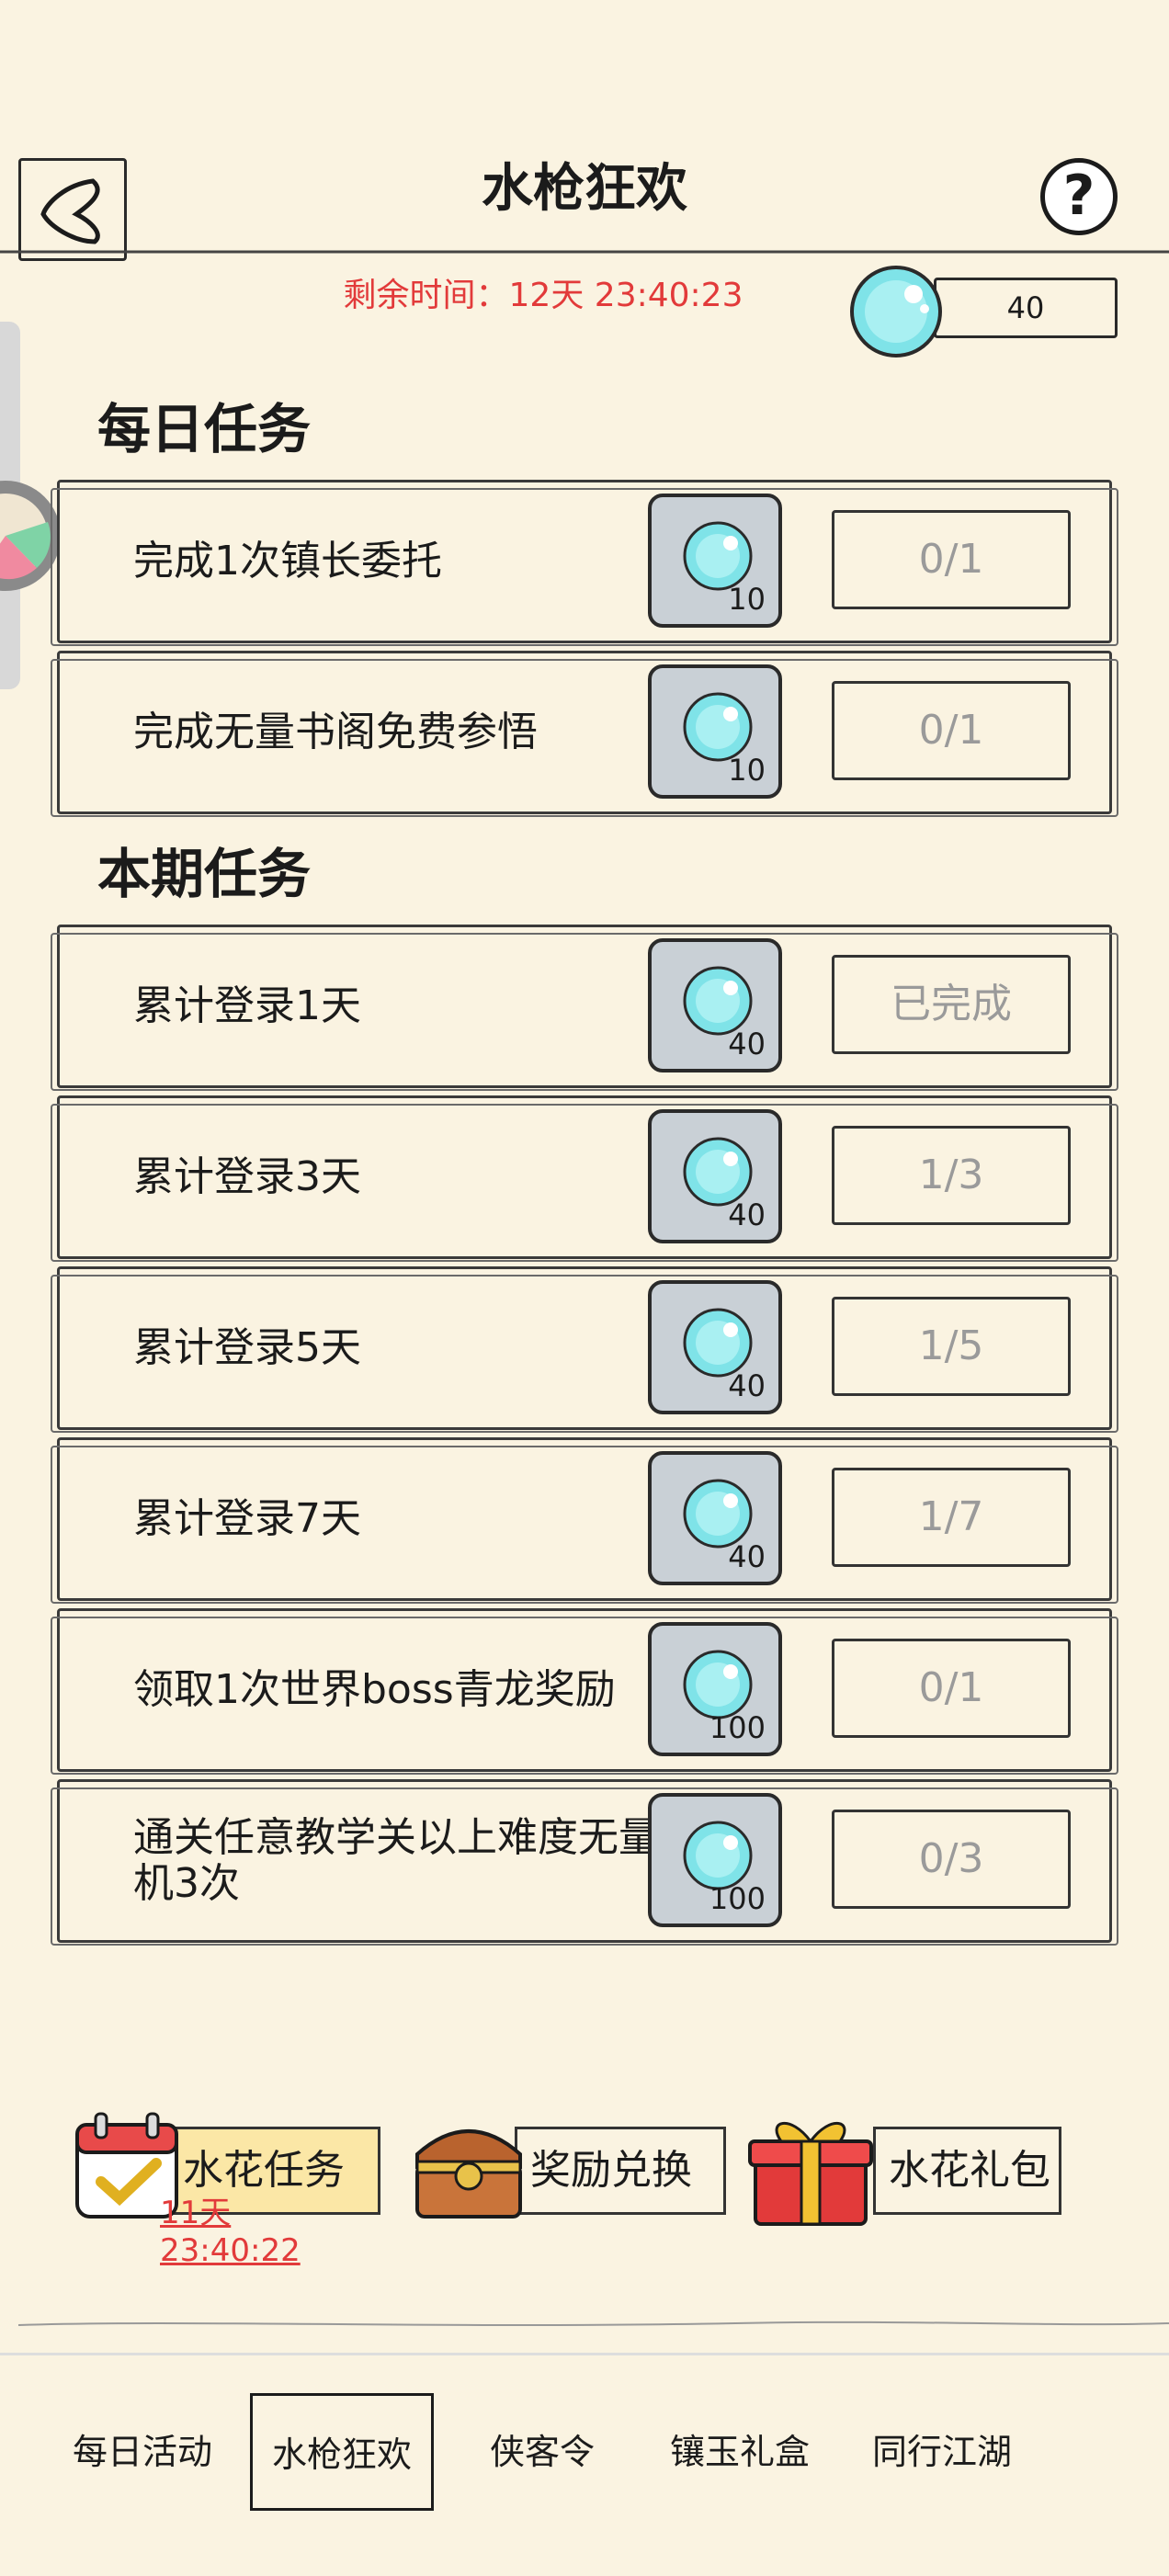  Describe the element at coordinates (204, 874) in the screenshot. I see `period-tasks-heading: 本期任务` at that location.